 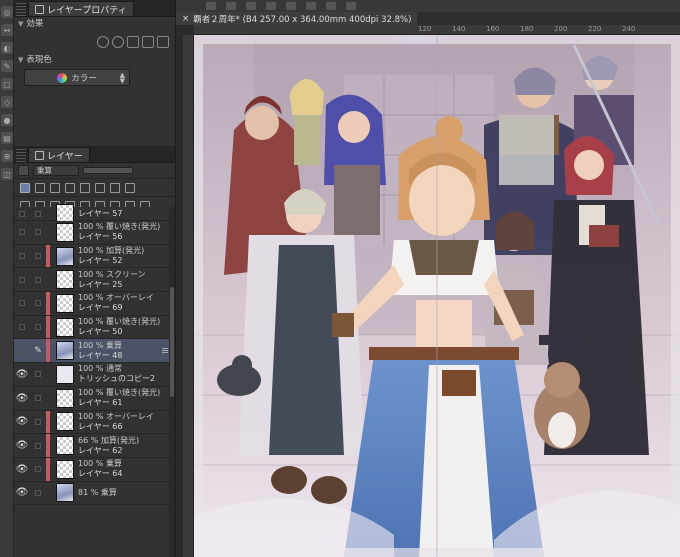 I want to click on tool-icon: ◇, so click(x=7, y=102).